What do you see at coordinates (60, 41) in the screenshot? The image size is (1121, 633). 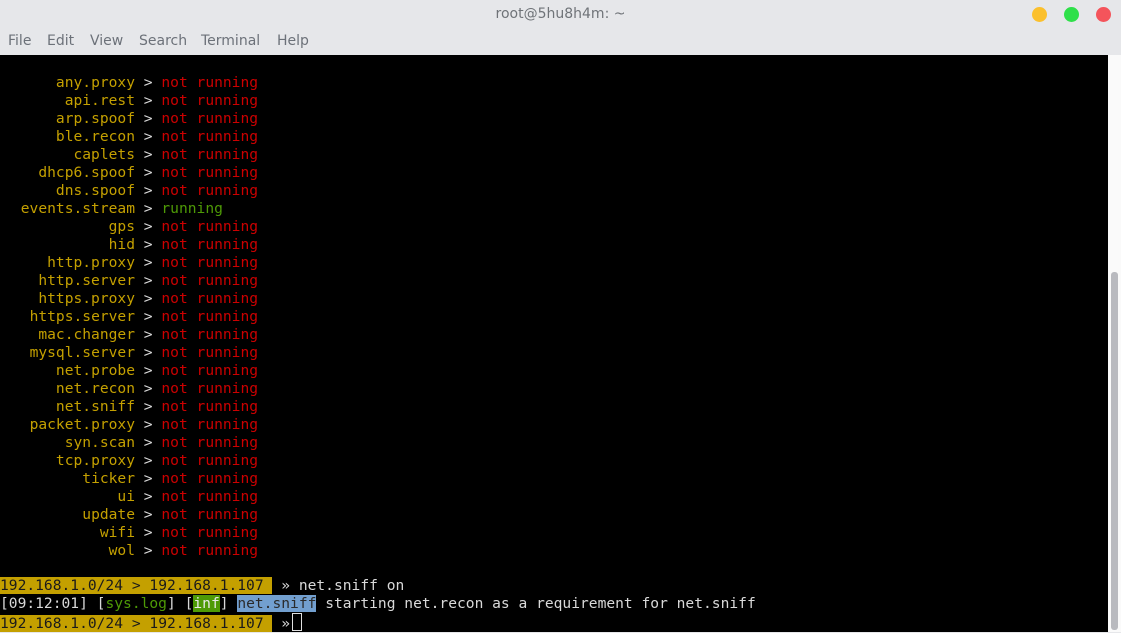 I see `menu-edit: Edit` at bounding box center [60, 41].